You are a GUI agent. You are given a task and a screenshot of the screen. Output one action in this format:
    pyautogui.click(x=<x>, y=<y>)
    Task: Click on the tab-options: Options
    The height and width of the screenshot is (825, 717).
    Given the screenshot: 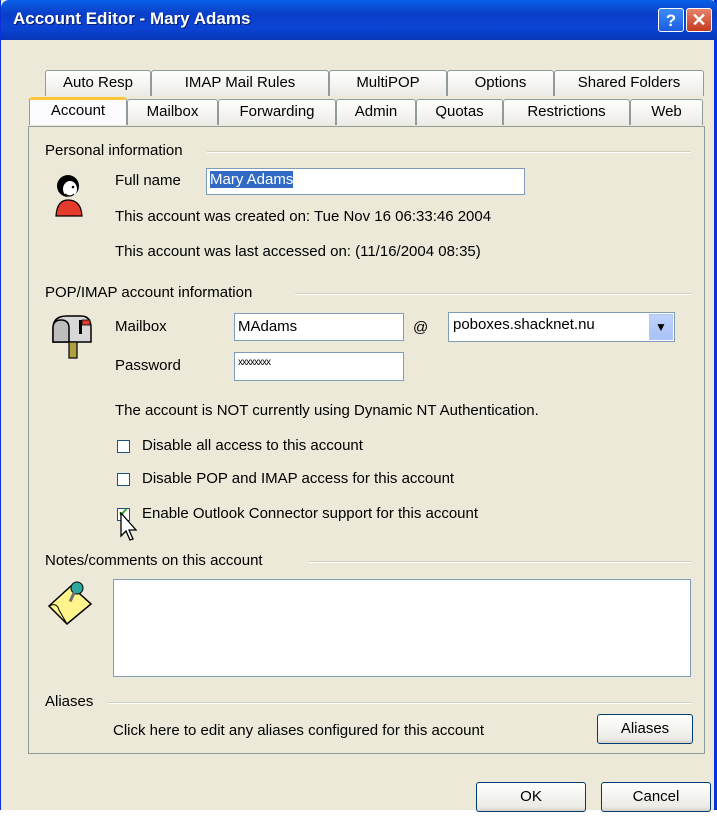 What is the action you would take?
    pyautogui.click(x=500, y=83)
    